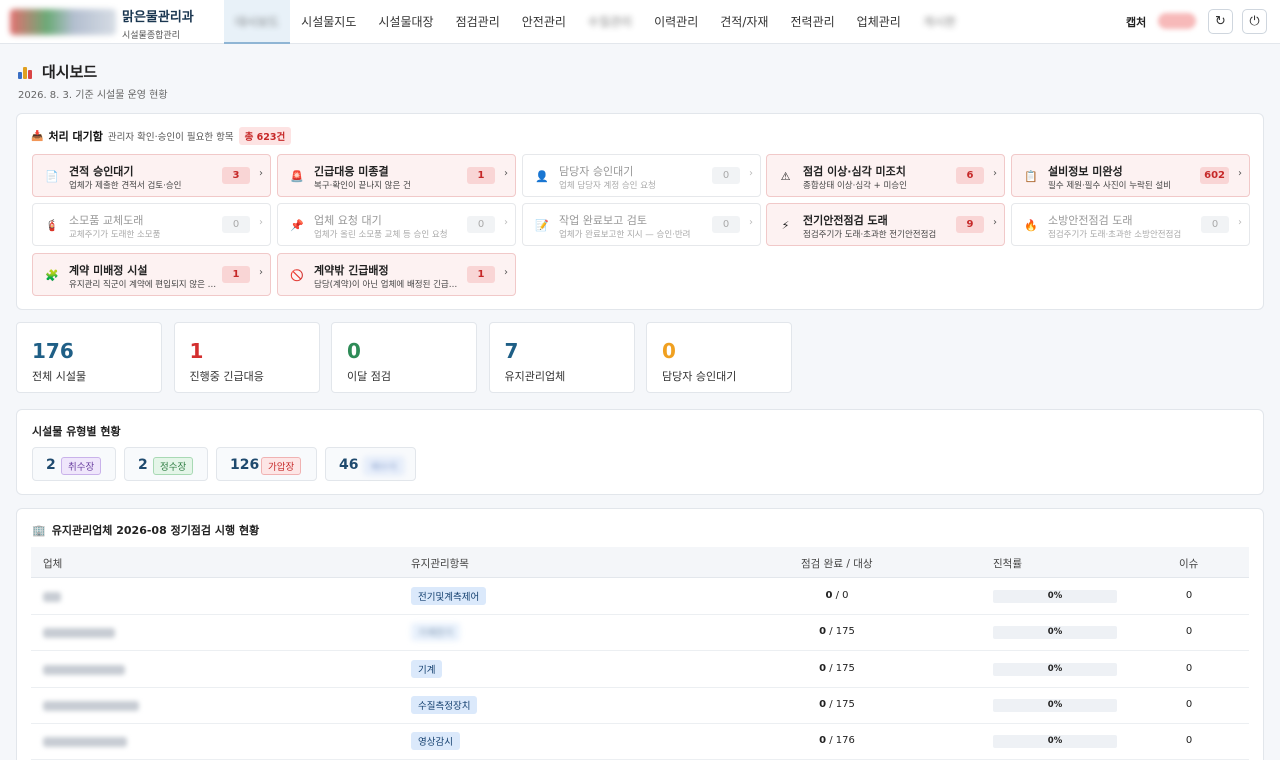  I want to click on table-row: 업체명 기계전기 0 / 175 0% 0, so click(640, 633).